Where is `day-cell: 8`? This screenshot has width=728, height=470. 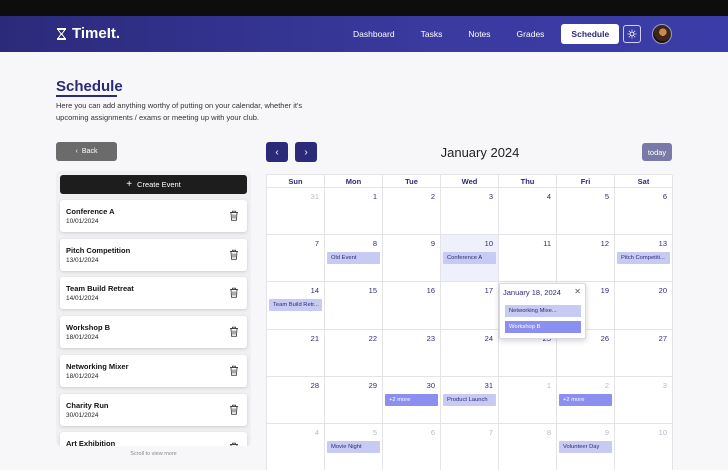 day-cell: 8 is located at coordinates (528, 447).